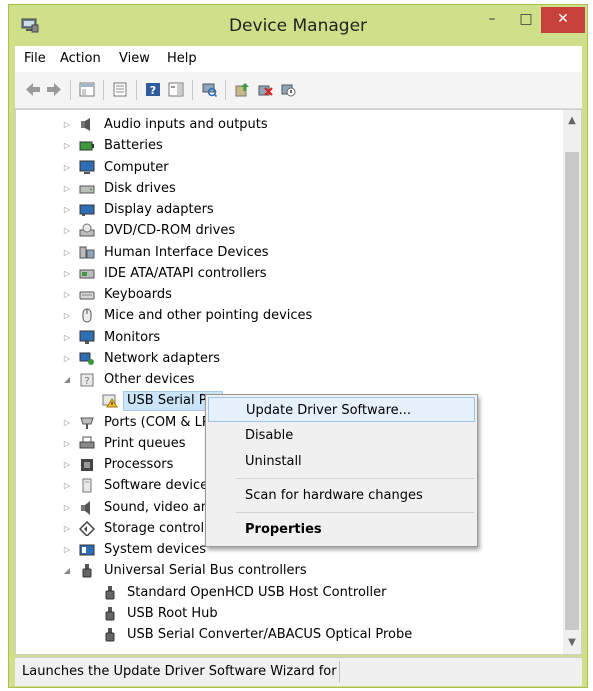  Describe the element at coordinates (257, 592) in the screenshot. I see `tree-item-label: Standard OpenHCD USB Host Controller` at that location.